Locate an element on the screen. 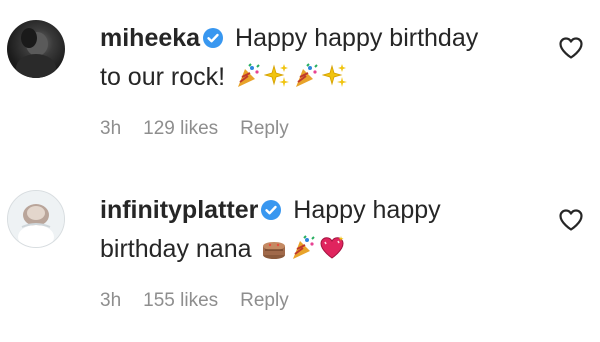 The width and height of the screenshot is (600, 342). sparkling-heart-icon is located at coordinates (332, 248).